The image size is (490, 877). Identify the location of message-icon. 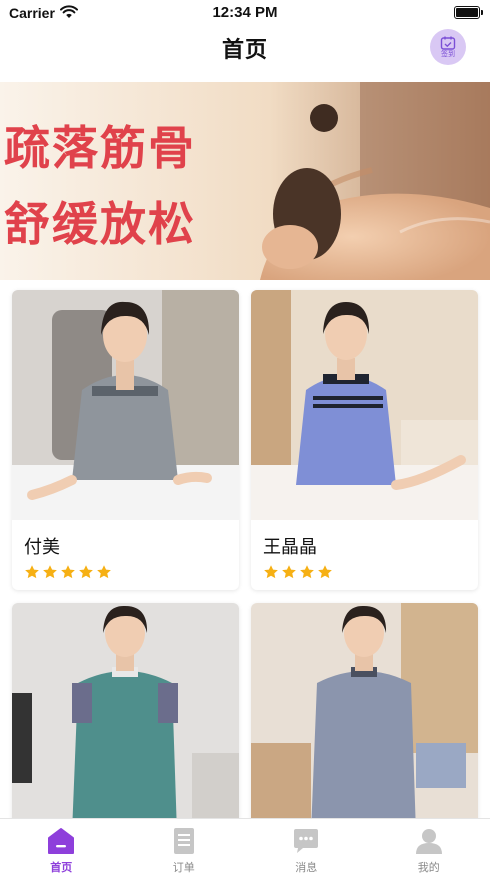
(306, 841).